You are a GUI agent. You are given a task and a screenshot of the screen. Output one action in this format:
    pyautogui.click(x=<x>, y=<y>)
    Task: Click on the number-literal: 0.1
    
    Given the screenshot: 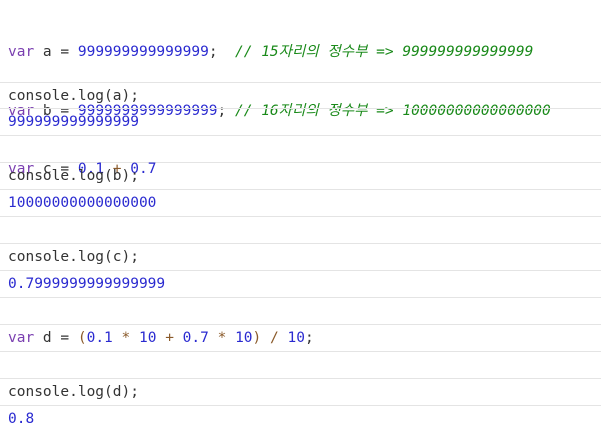 What is the action you would take?
    pyautogui.click(x=99, y=338)
    